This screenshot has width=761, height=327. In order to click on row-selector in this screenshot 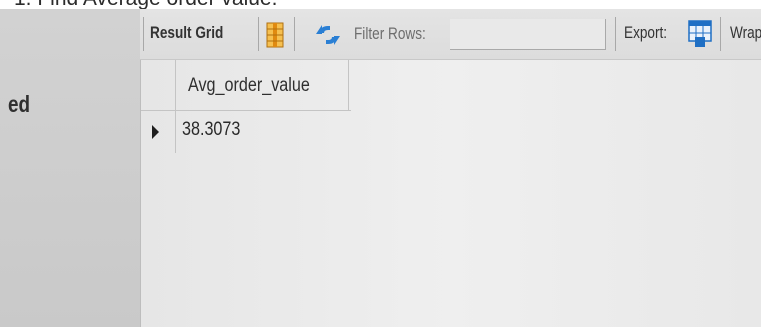, I will do `click(158, 132)`.